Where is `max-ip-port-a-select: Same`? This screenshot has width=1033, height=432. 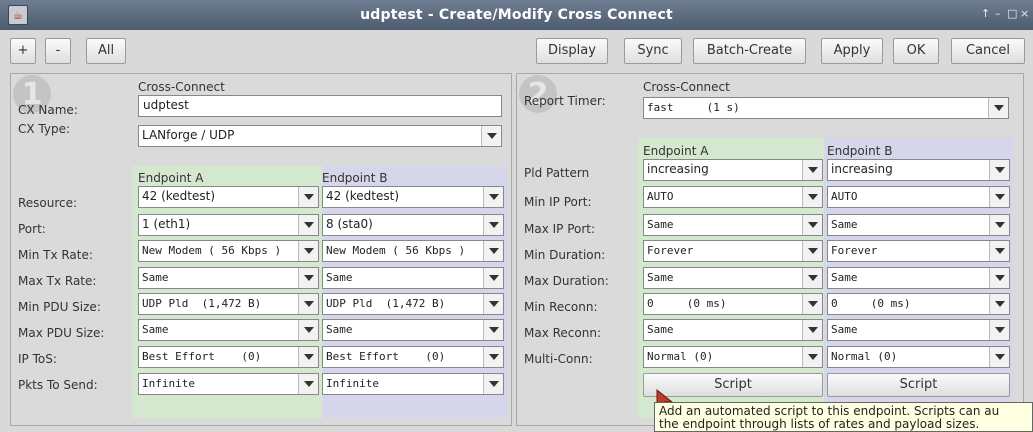 max-ip-port-a-select: Same is located at coordinates (733, 225).